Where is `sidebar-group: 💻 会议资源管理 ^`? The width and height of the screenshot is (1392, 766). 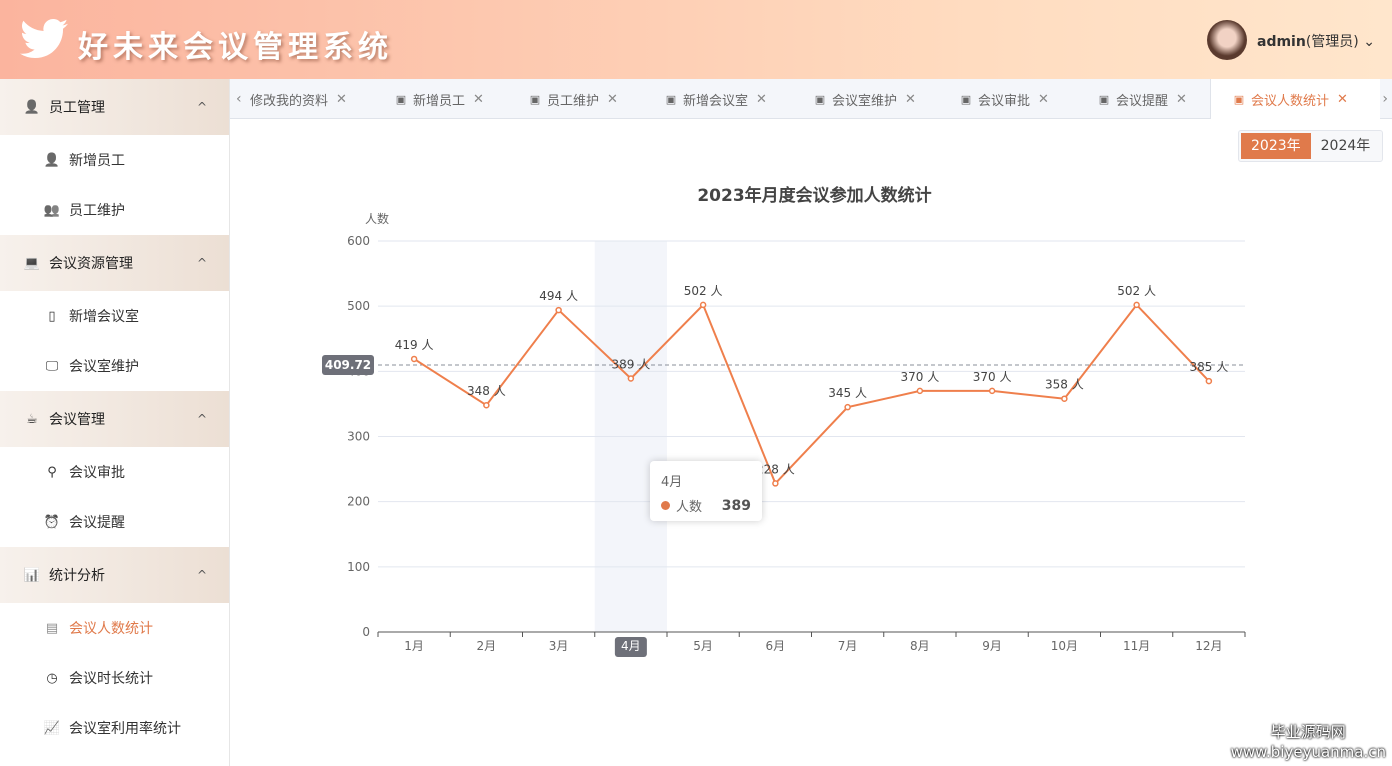
sidebar-group: 💻 会议资源管理 ^ is located at coordinates (114, 263).